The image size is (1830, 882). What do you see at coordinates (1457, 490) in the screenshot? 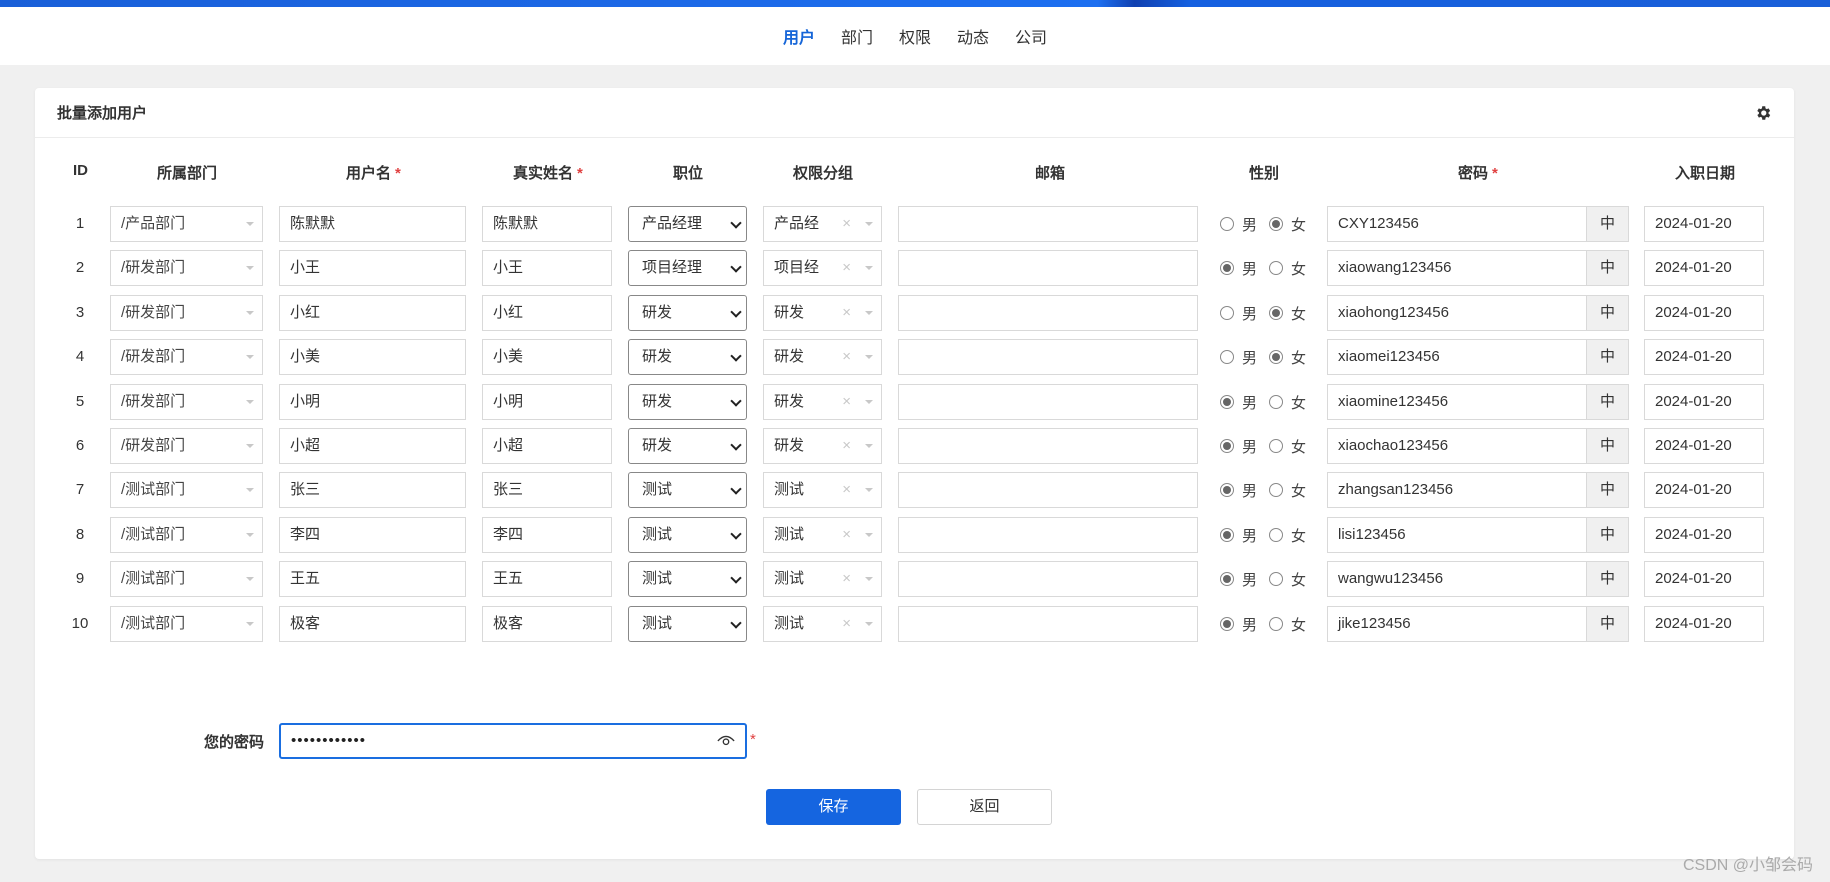
I see `password-input: zhangsan123456` at bounding box center [1457, 490].